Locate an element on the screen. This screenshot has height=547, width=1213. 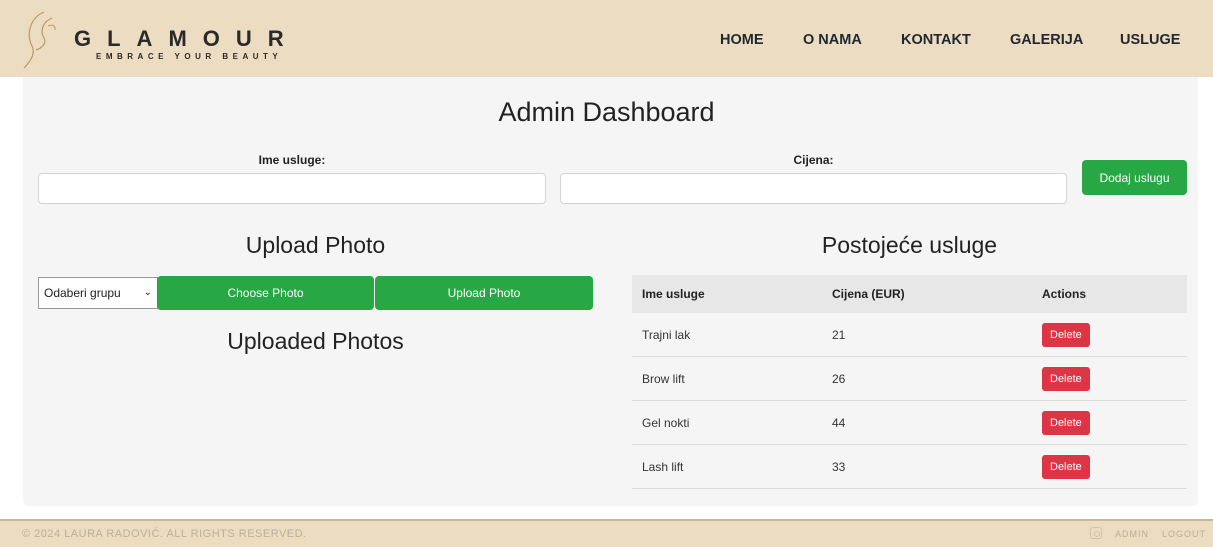
chevron-down-icon: ⌄ is located at coordinates (147, 292).